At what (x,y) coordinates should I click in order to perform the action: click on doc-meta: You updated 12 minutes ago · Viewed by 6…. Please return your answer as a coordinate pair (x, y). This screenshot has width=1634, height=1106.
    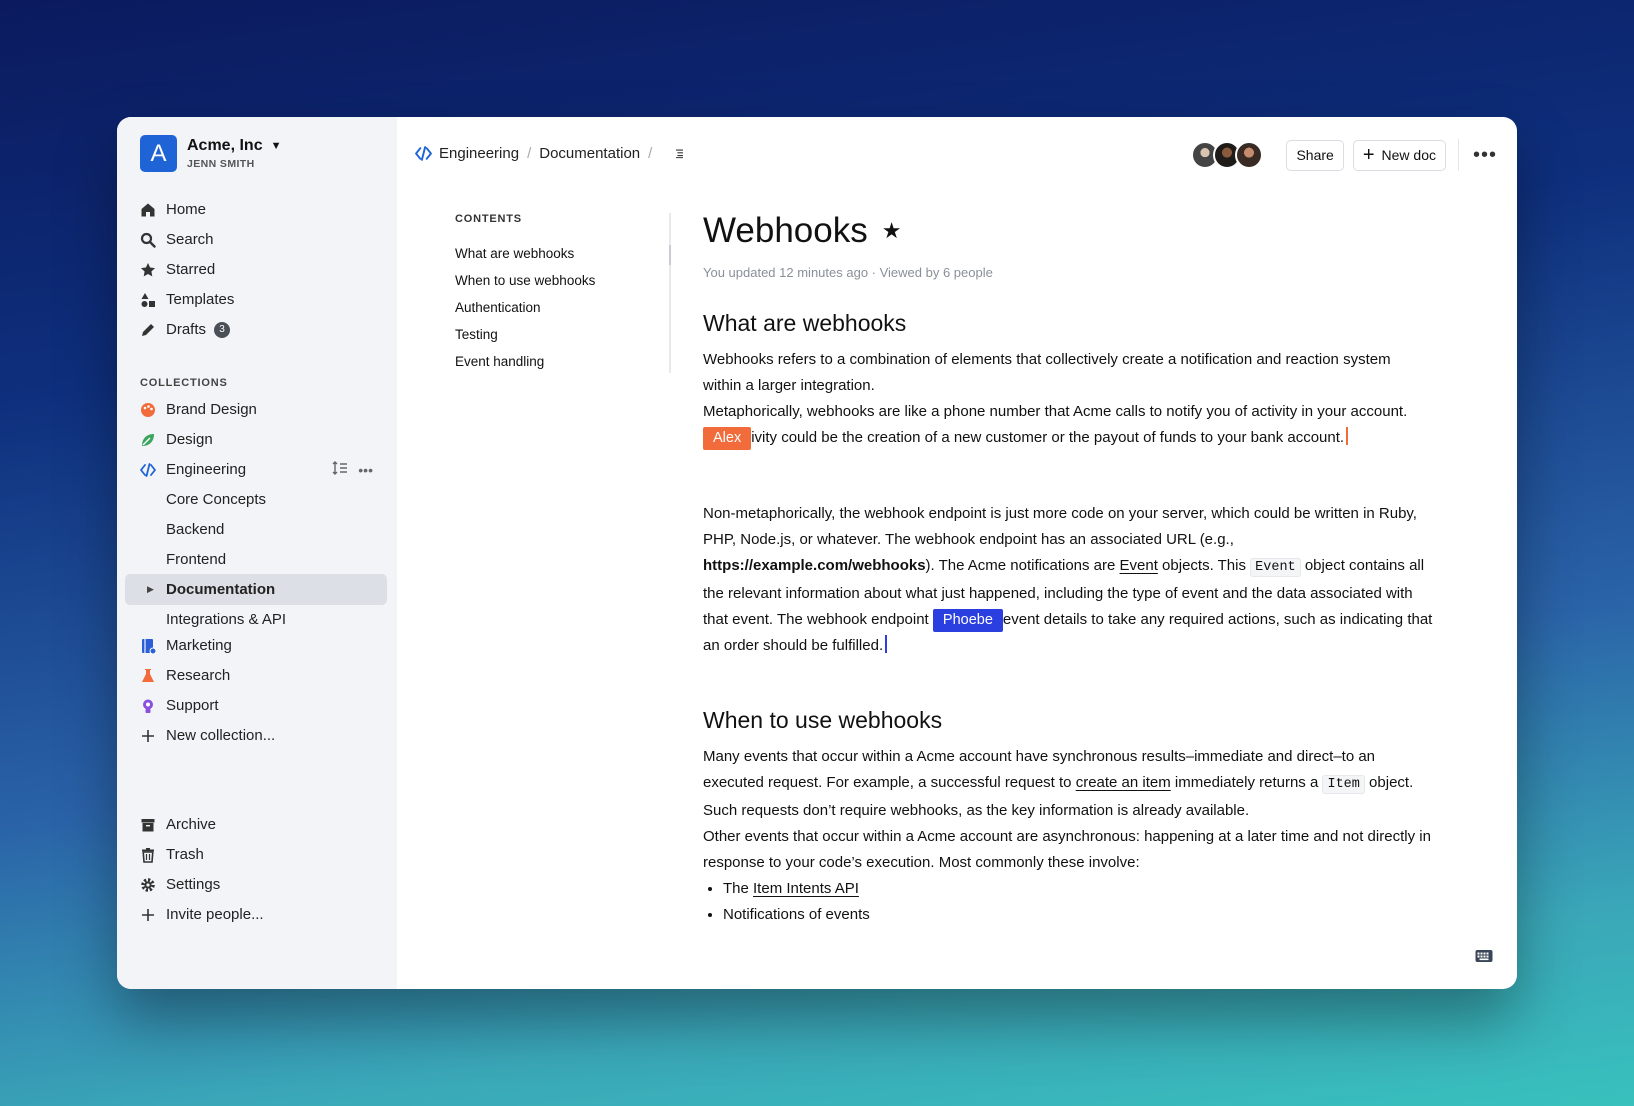
    Looking at the image, I should click on (848, 272).